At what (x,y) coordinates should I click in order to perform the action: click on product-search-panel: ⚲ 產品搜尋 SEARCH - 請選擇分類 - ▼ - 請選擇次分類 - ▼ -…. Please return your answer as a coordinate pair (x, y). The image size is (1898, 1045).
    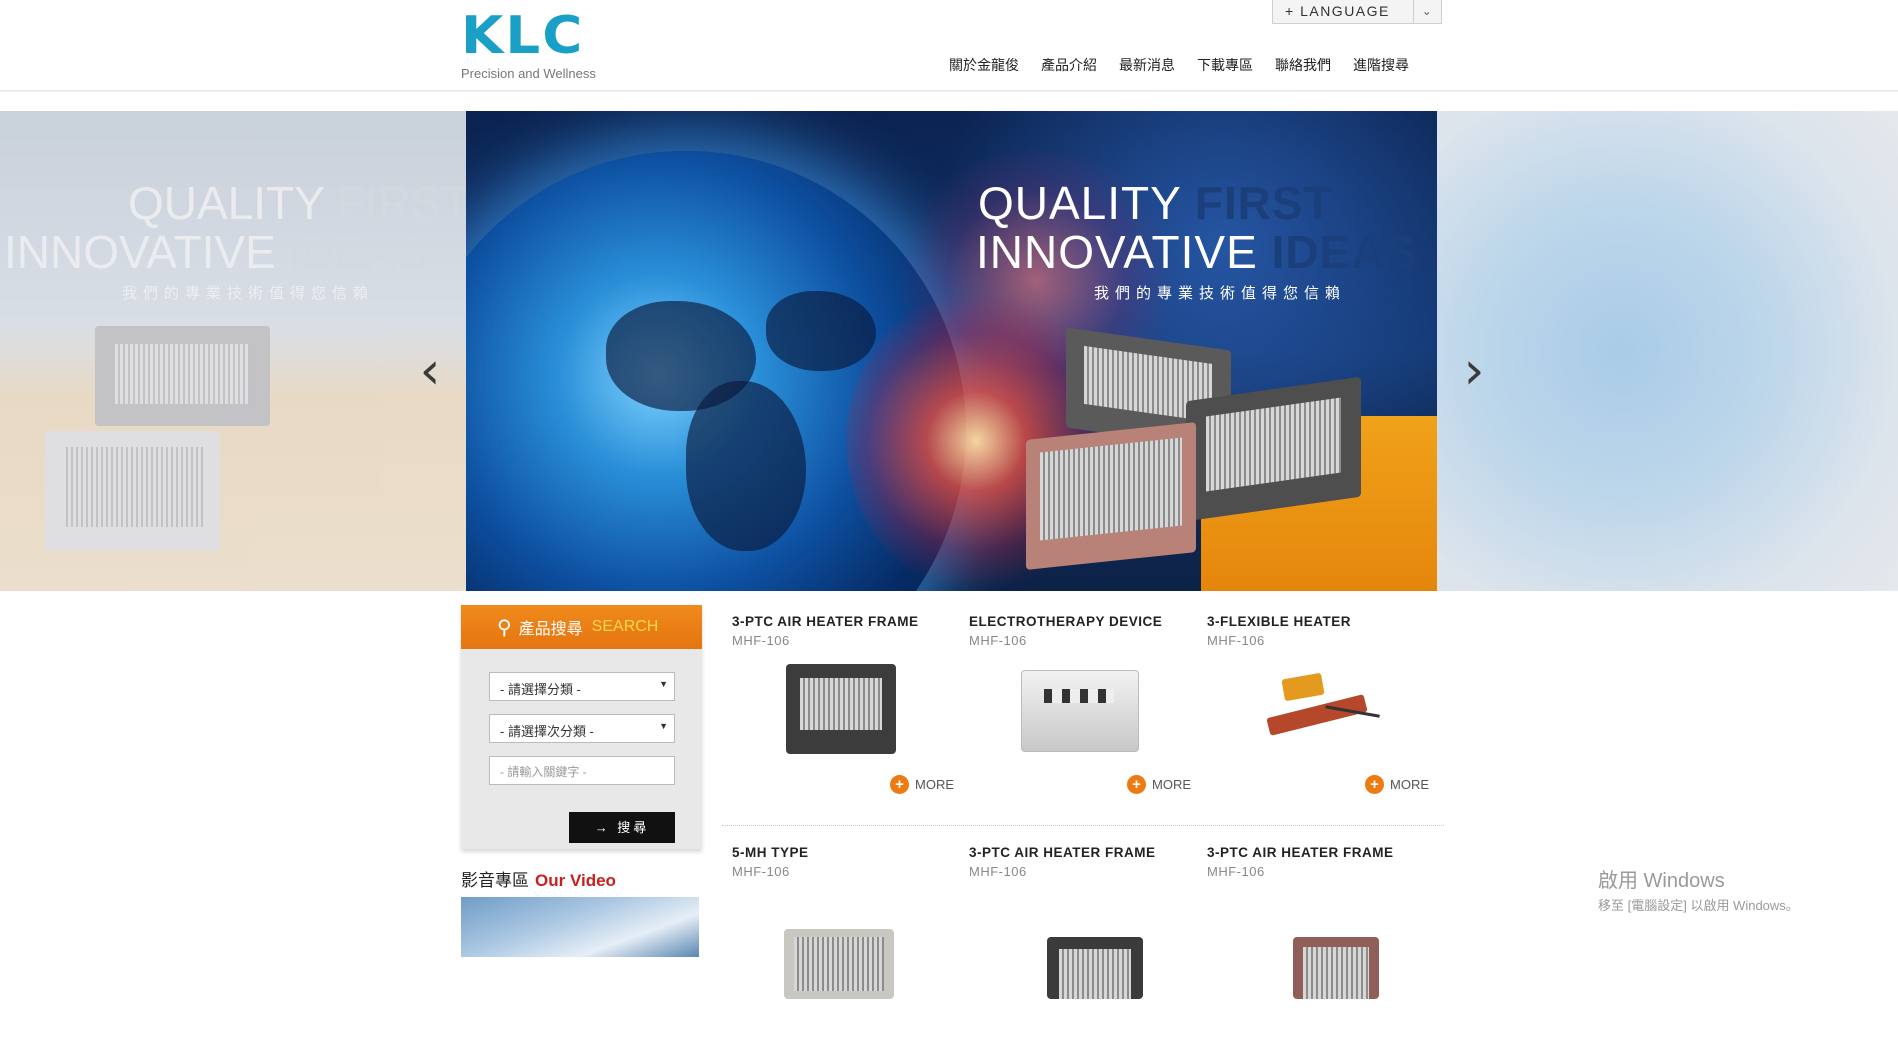
    Looking at the image, I should click on (581, 727).